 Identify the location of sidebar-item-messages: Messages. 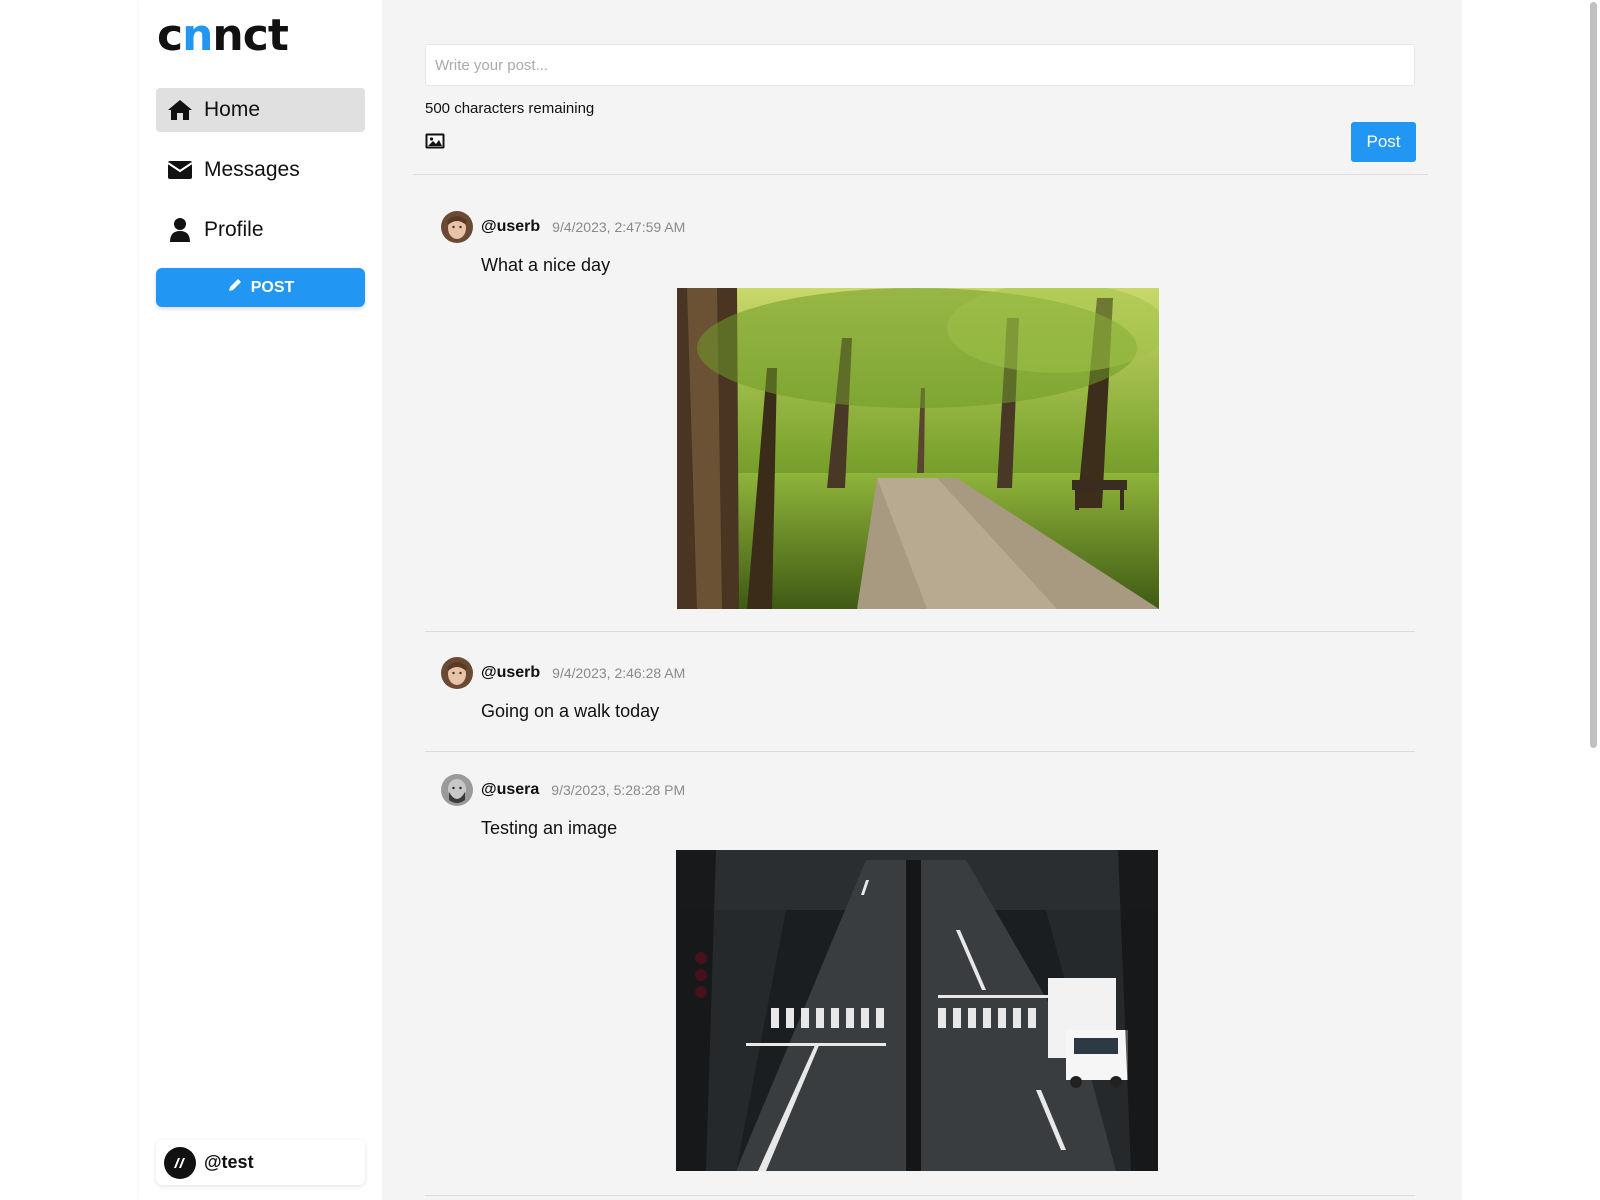
(260, 170).